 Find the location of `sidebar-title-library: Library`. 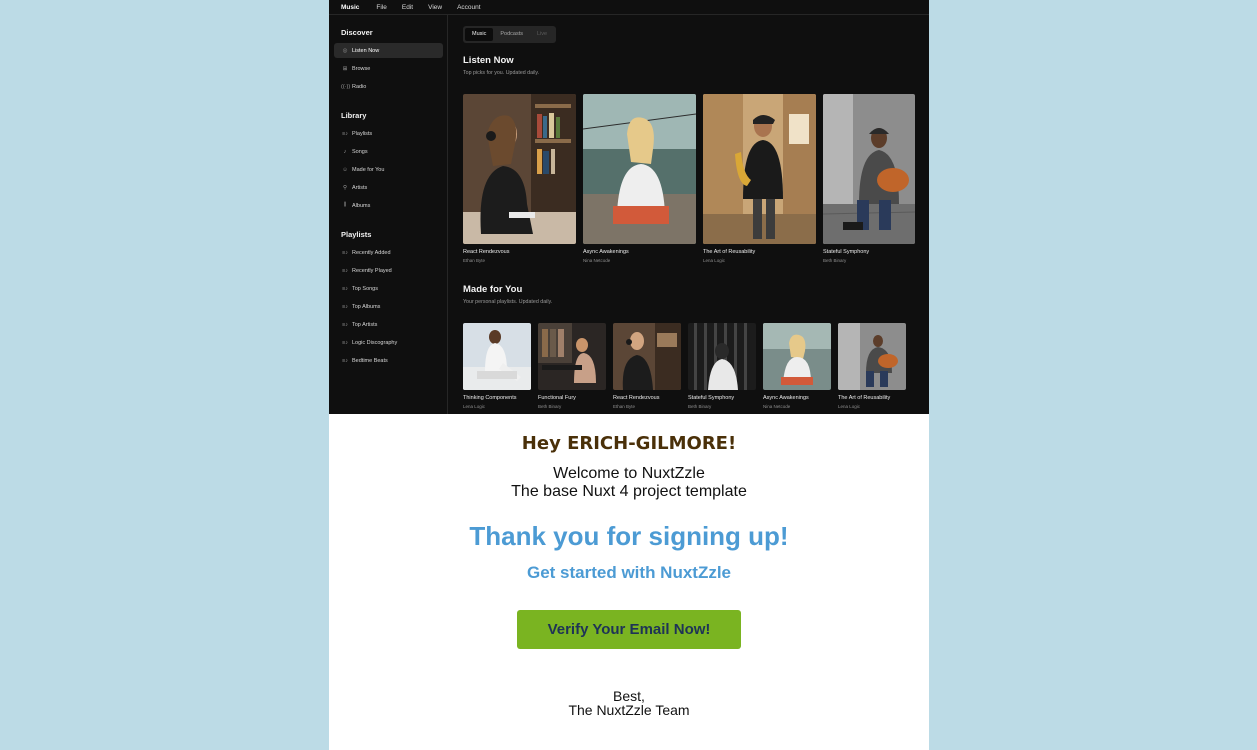

sidebar-title-library: Library is located at coordinates (354, 115).